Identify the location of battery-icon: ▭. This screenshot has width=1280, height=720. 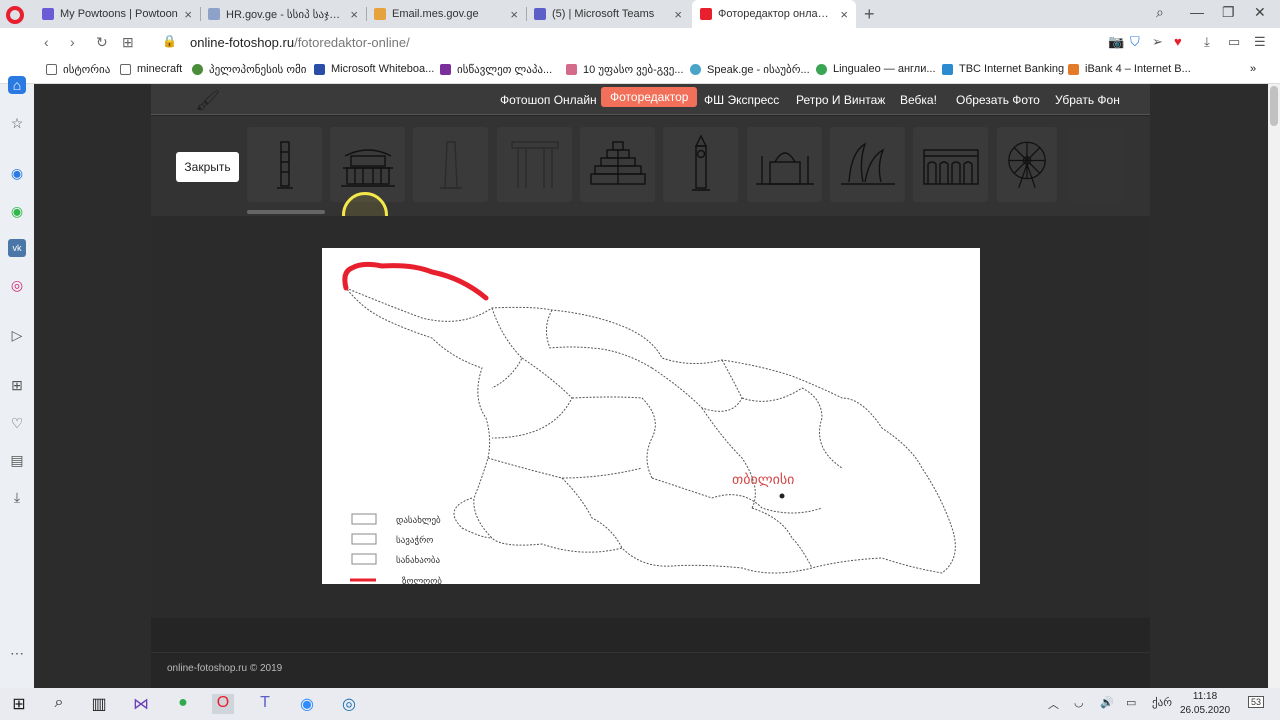
(1234, 42).